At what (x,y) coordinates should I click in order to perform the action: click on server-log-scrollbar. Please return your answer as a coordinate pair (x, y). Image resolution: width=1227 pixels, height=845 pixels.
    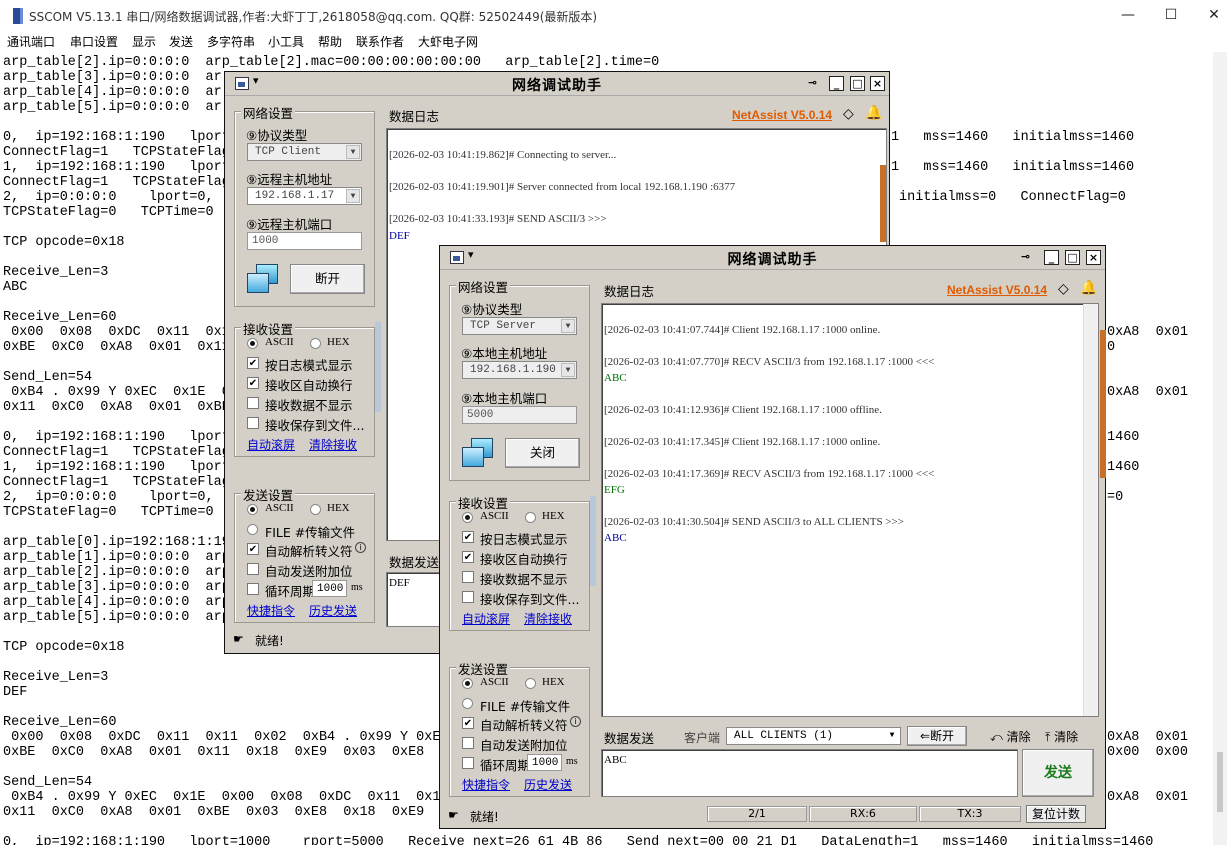
    Looking at the image, I should click on (1090, 510).